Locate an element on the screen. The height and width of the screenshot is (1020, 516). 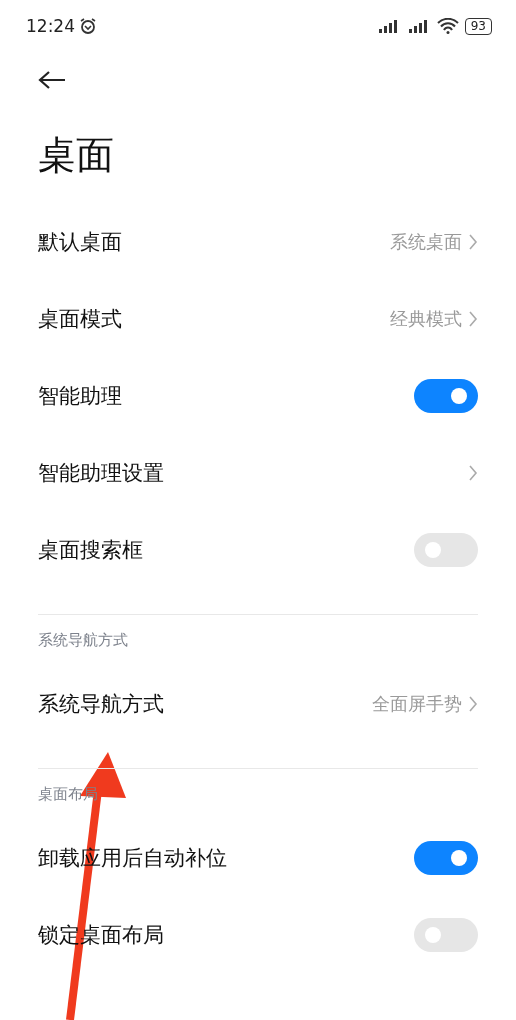
row-label: 智能助理设置 is located at coordinates (101, 473).